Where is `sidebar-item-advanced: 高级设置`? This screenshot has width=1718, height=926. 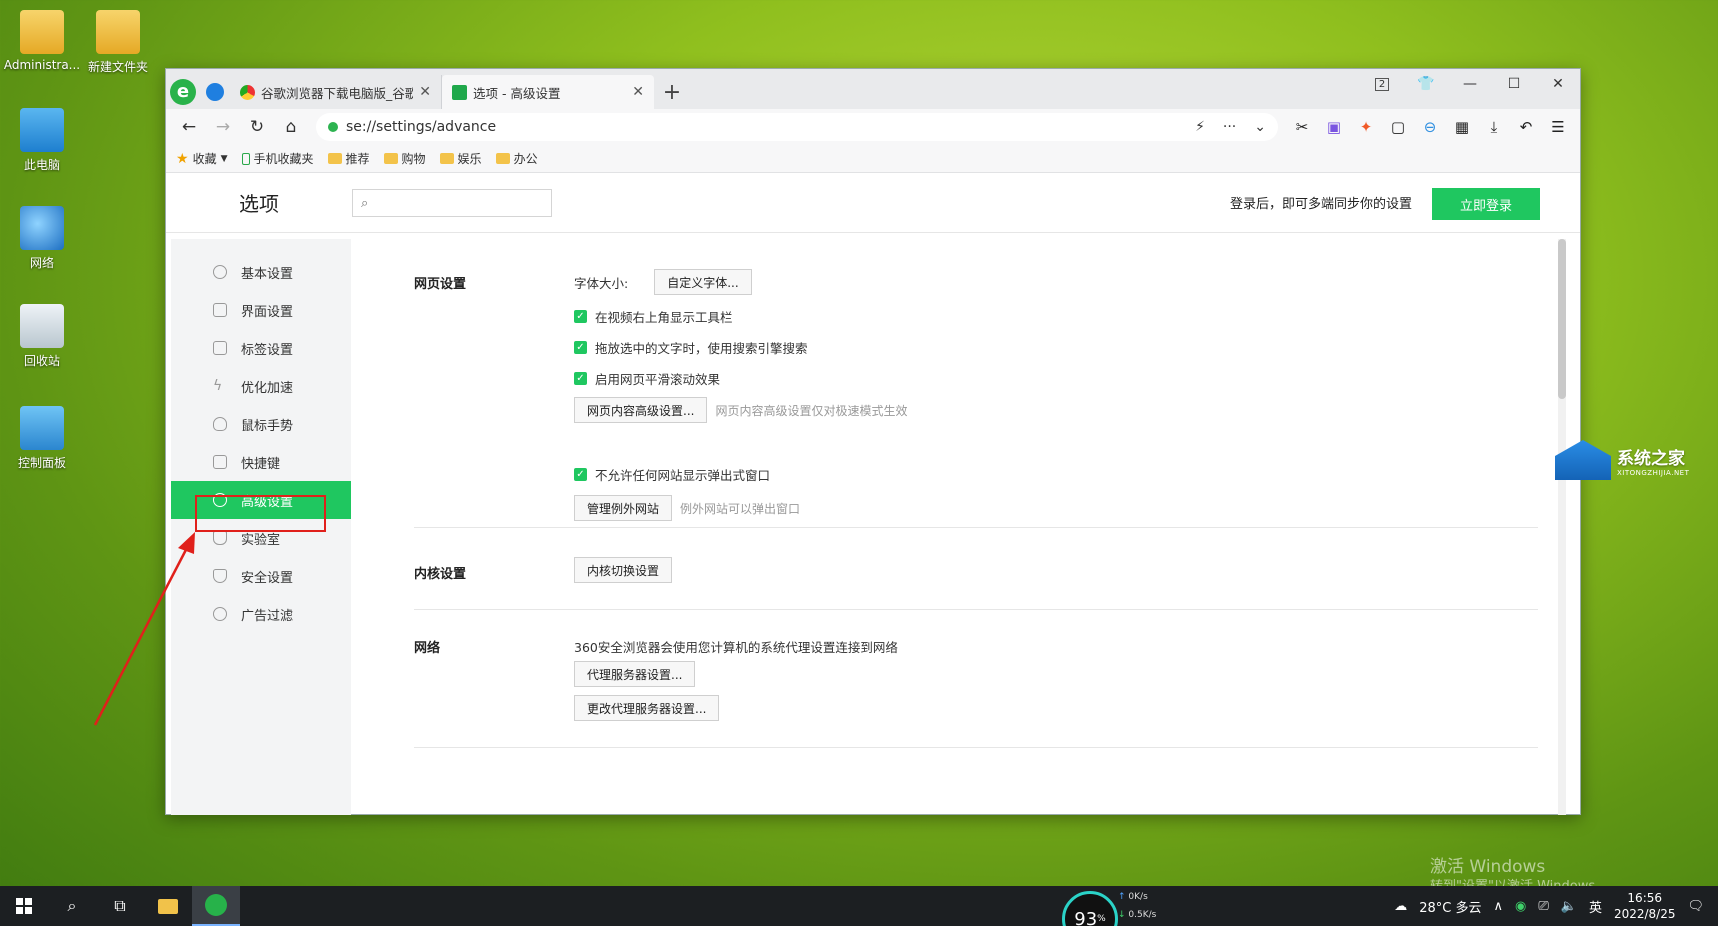
sidebar-item-advanced: 高级设置 is located at coordinates (261, 500).